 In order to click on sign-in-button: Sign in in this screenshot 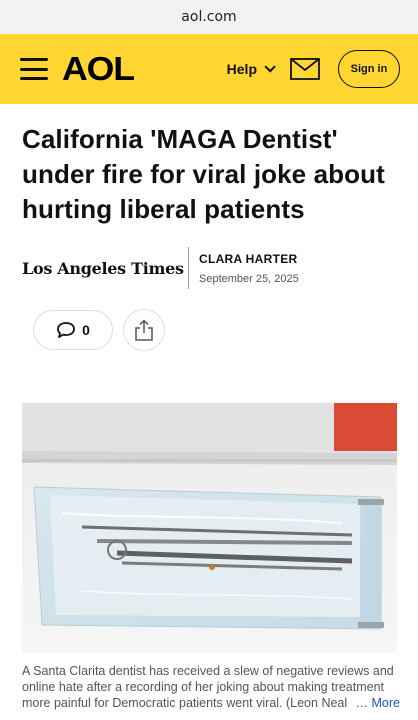, I will do `click(369, 69)`.